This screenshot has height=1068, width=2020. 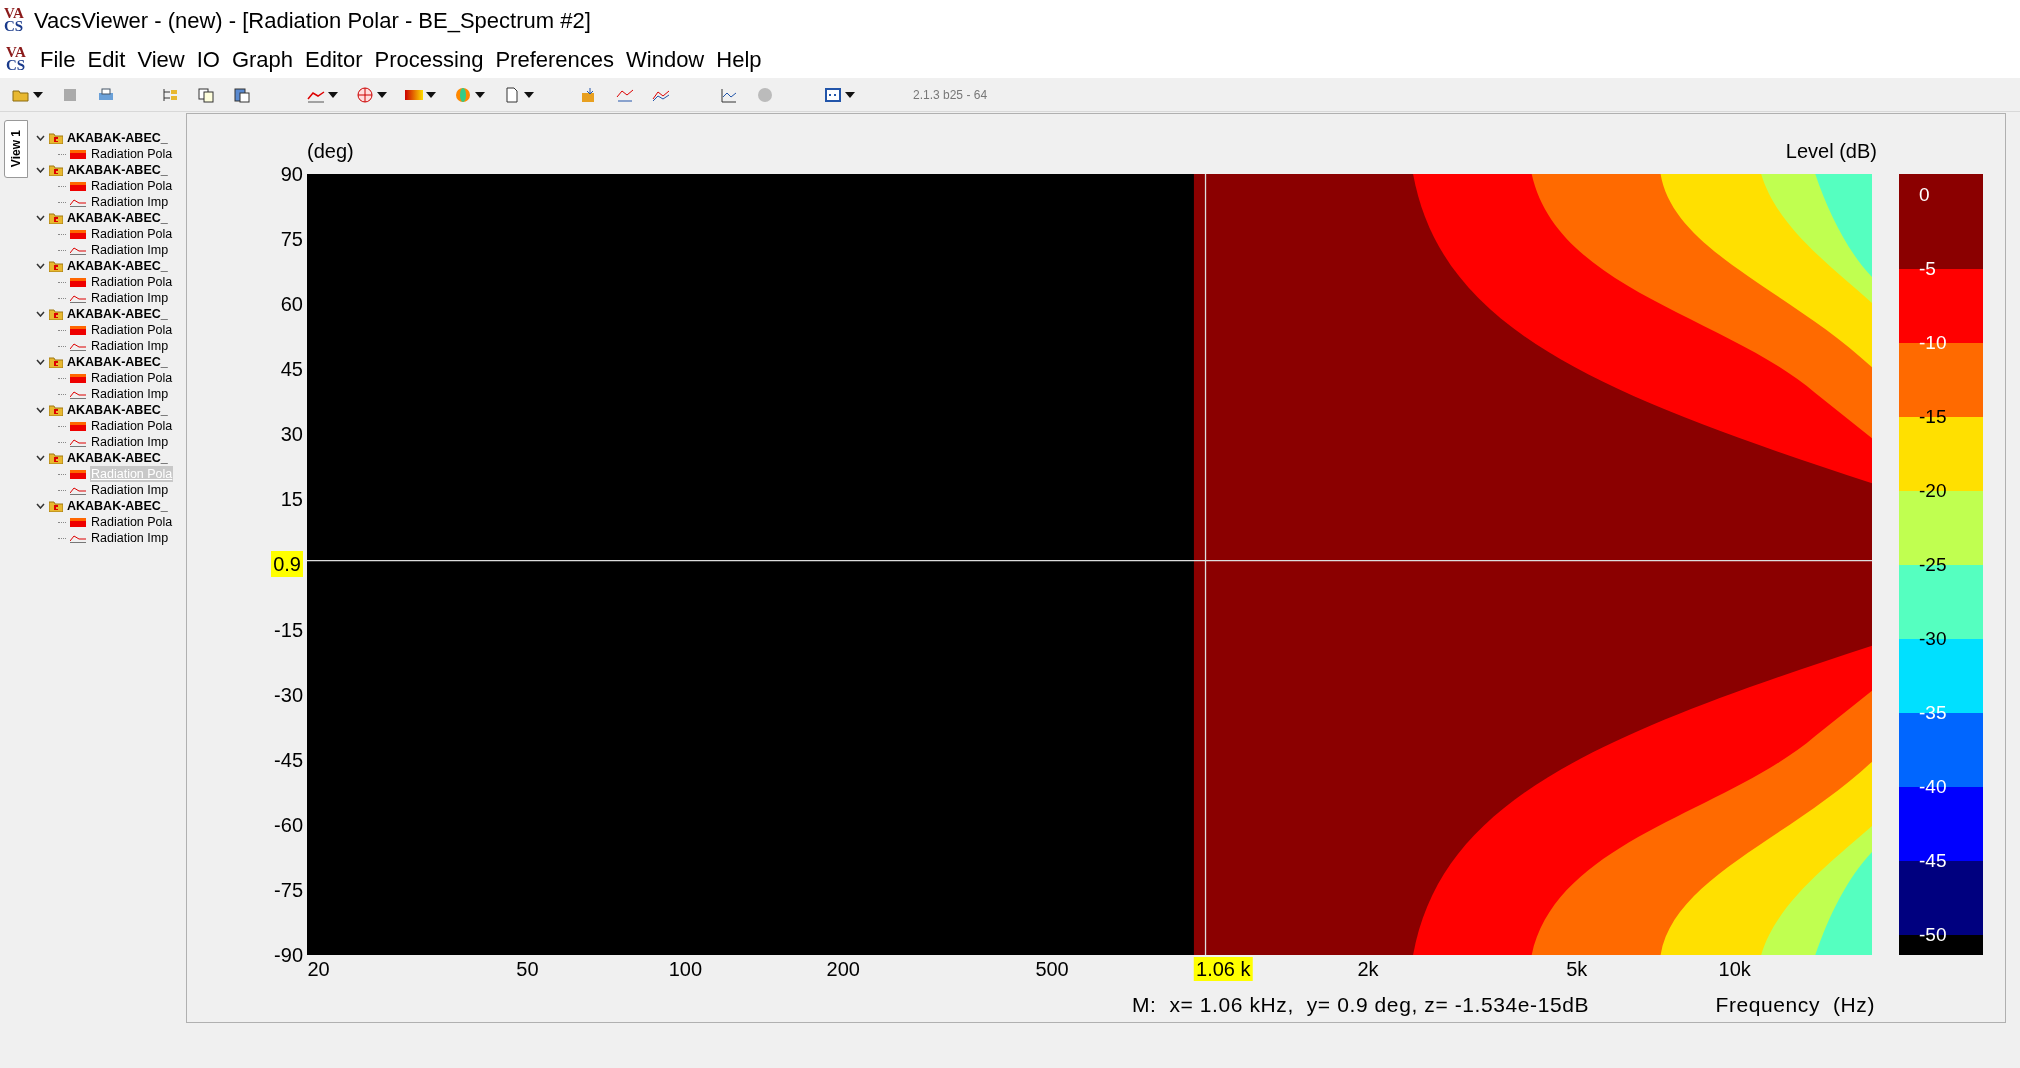 What do you see at coordinates (206, 94) in the screenshot?
I see `copy-icon` at bounding box center [206, 94].